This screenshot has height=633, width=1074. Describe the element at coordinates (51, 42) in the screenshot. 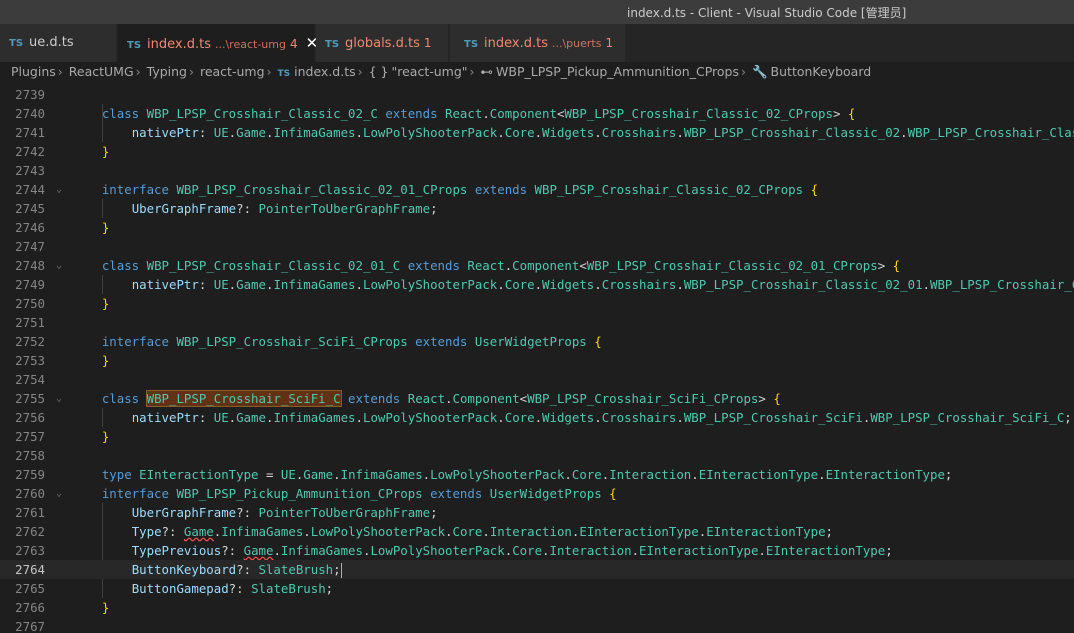

I see `tab-label: ue.d.ts` at that location.